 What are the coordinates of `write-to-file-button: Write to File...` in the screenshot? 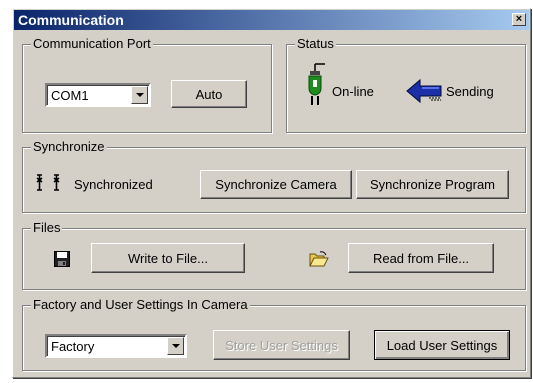 It's located at (168, 258).